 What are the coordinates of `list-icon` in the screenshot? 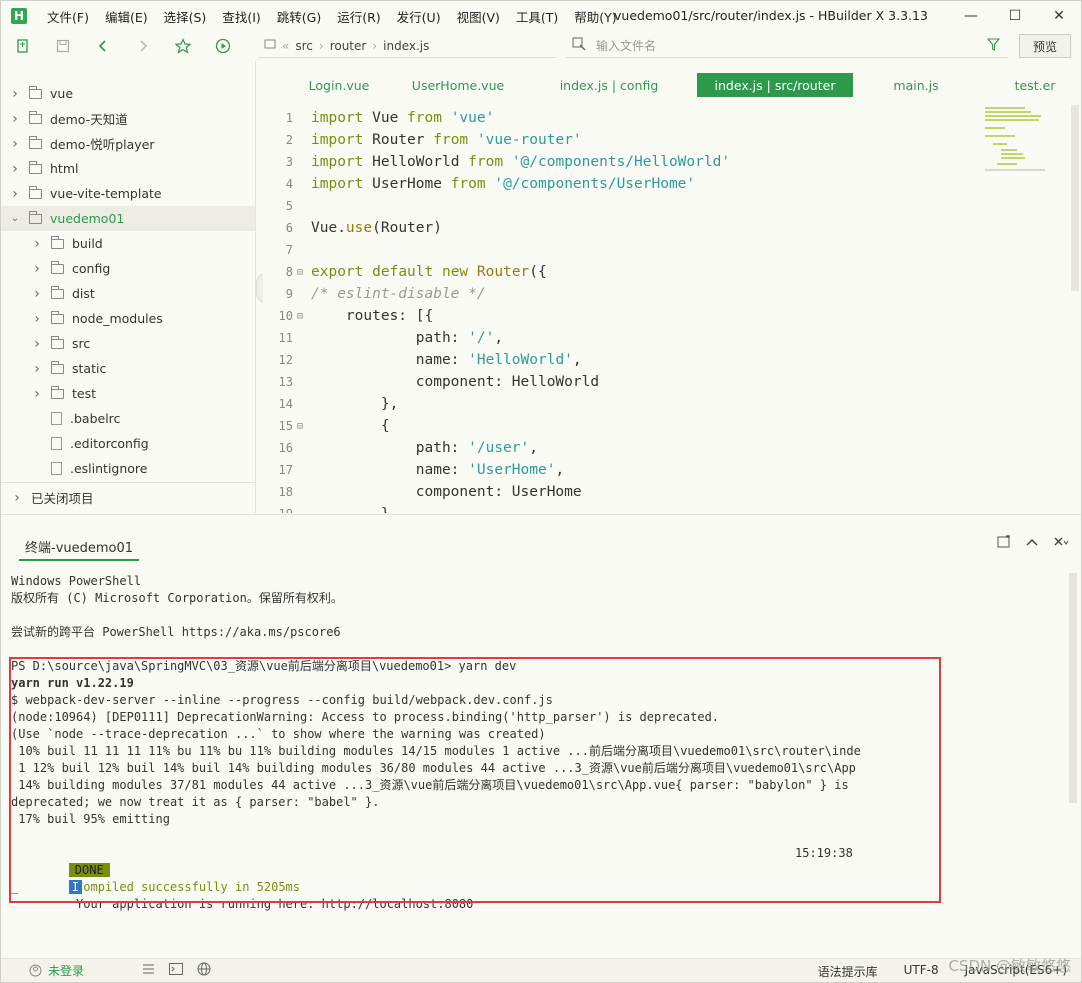 It's located at (148, 970).